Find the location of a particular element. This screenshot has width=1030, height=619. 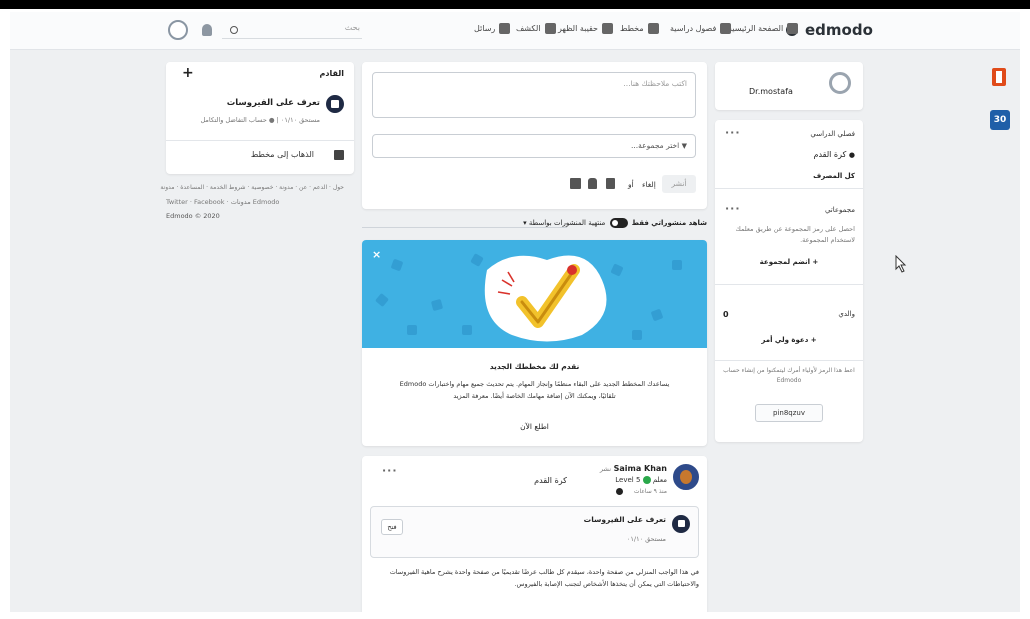

image-icon is located at coordinates (575, 183).